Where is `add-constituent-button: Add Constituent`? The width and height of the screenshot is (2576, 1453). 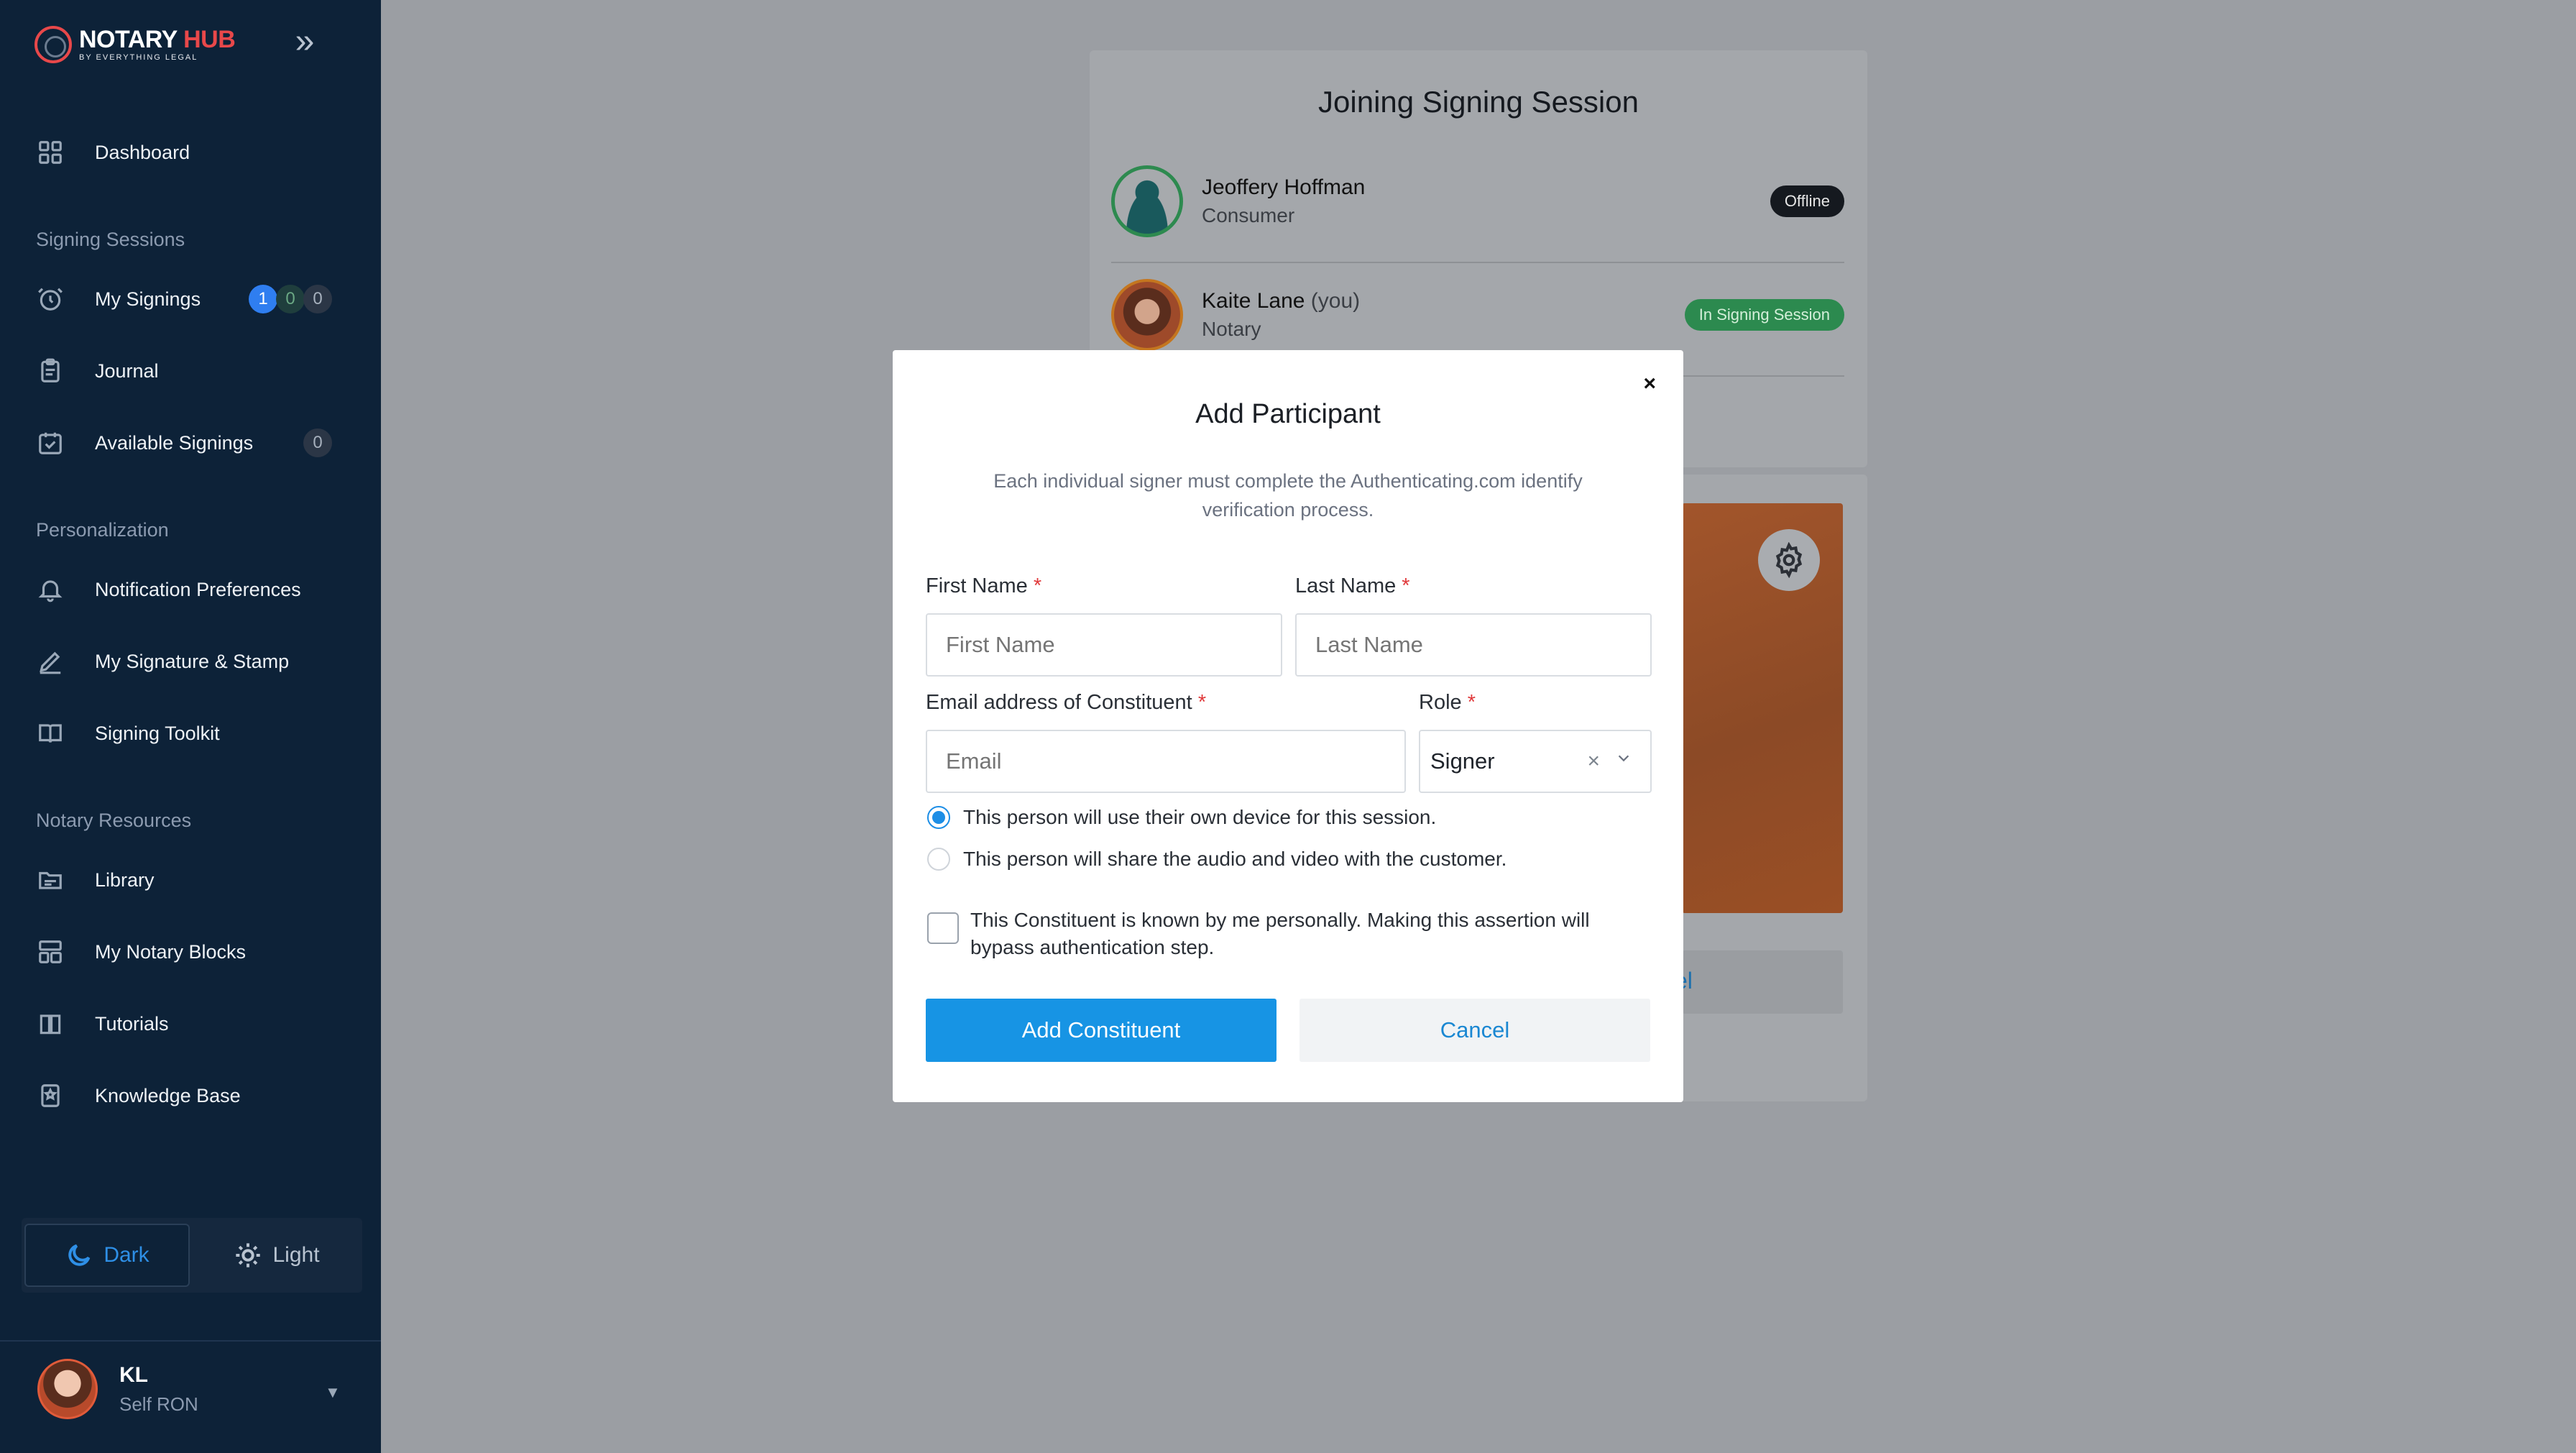 add-constituent-button: Add Constituent is located at coordinates (1101, 1030).